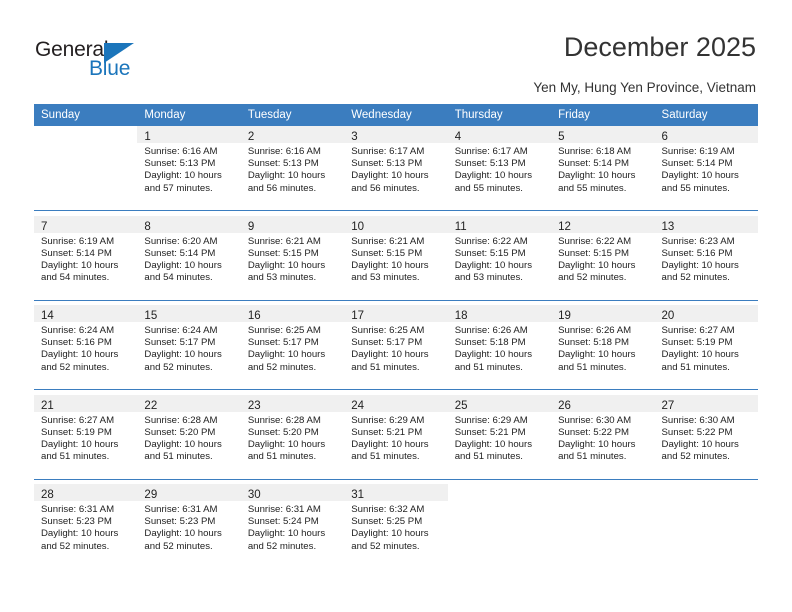 Image resolution: width=792 pixels, height=612 pixels. What do you see at coordinates (603, 224) in the screenshot?
I see `day-number-bar: 12` at bounding box center [603, 224].